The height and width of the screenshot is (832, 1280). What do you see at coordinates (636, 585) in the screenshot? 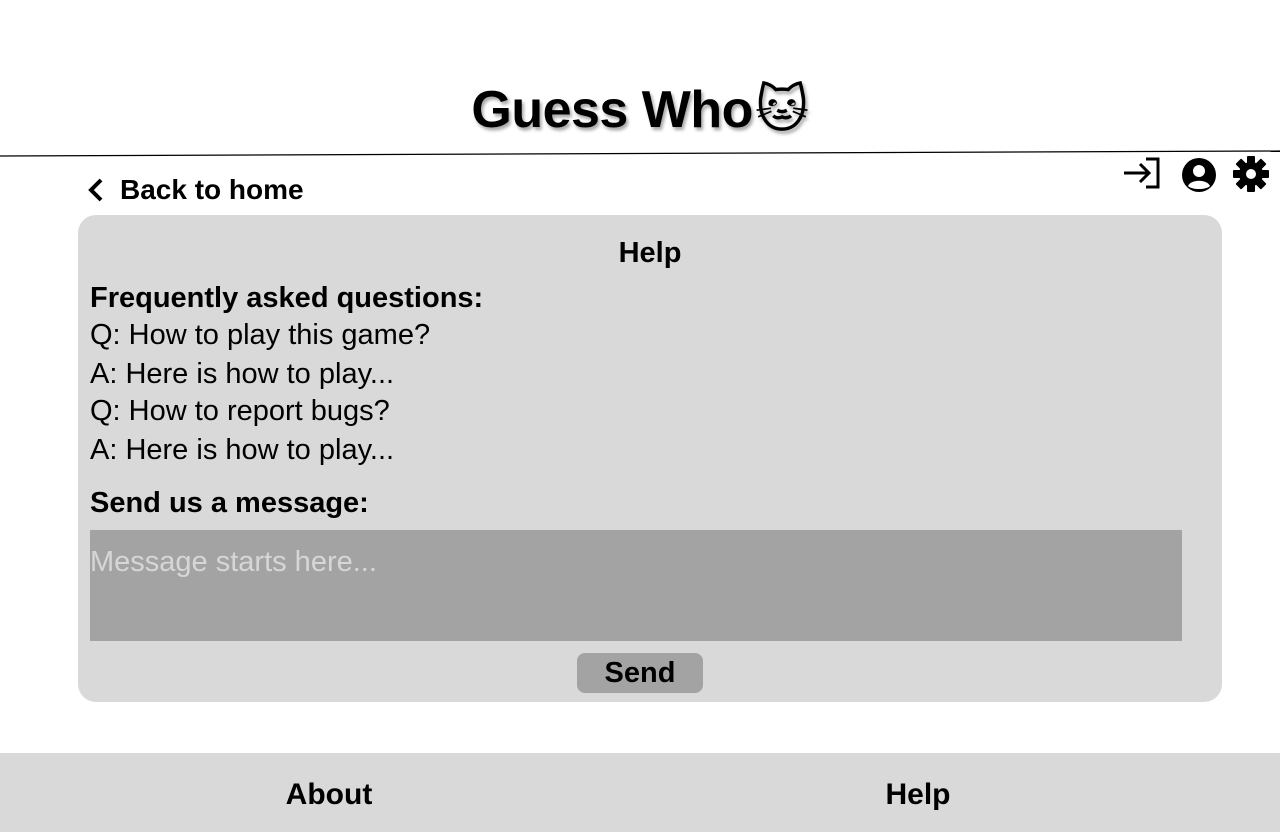
I see `message-input` at bounding box center [636, 585].